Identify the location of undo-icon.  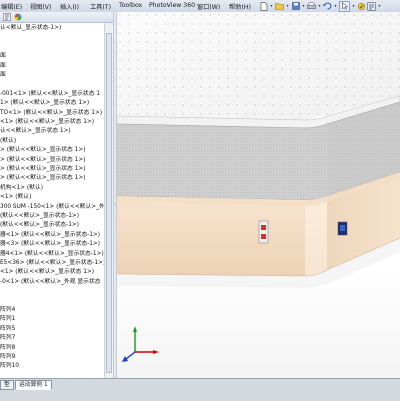
(327, 6).